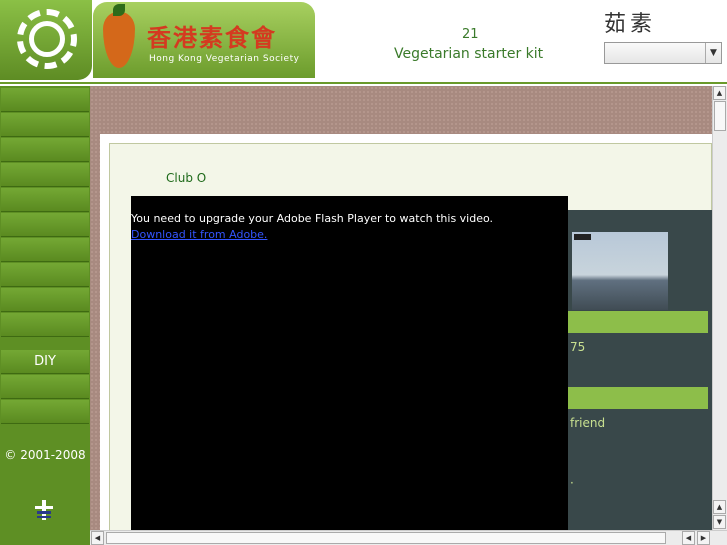 The height and width of the screenshot is (545, 727). What do you see at coordinates (640, 377) in the screenshot?
I see `right-column: 75 friend ·` at bounding box center [640, 377].